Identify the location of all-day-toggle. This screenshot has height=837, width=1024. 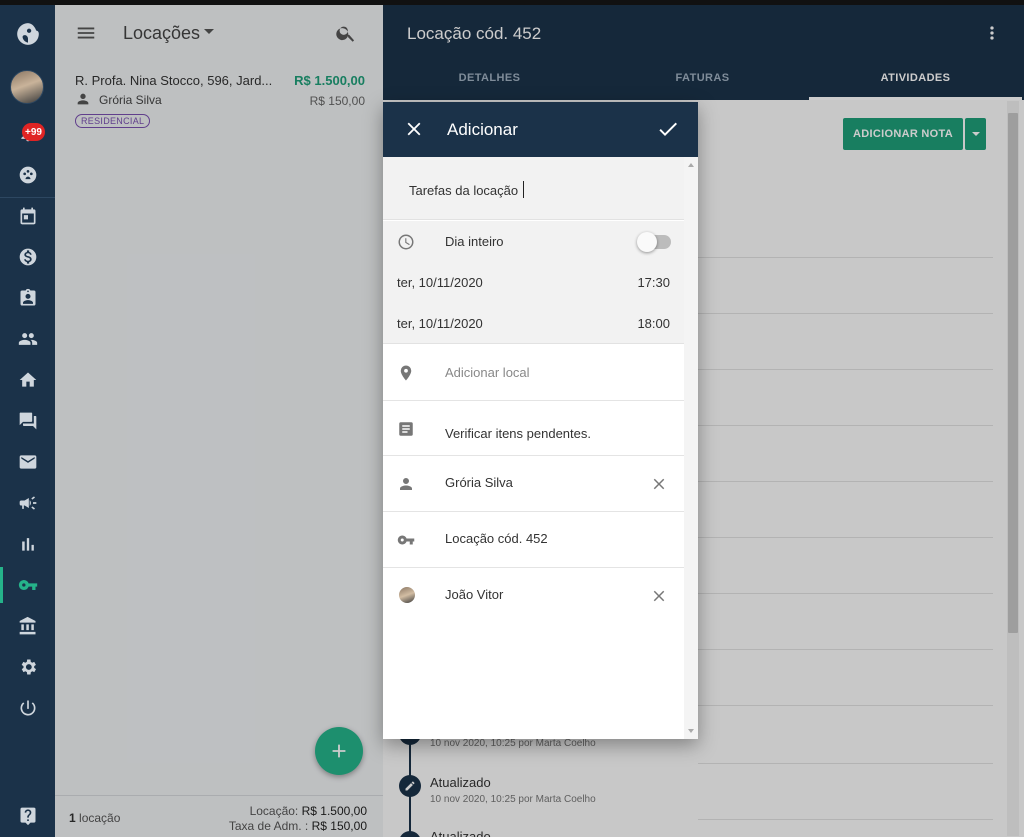
(654, 242).